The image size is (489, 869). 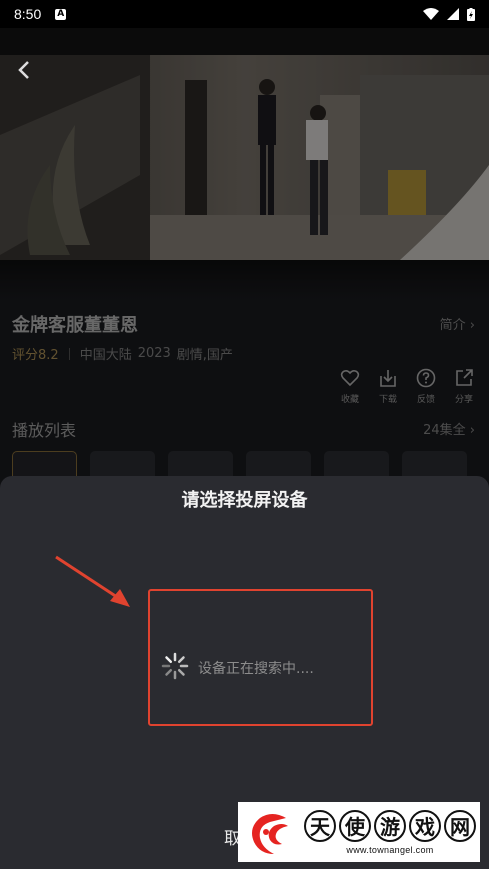 I want to click on site-watermark: 天 使 游 戏 网 www.townangel.com, so click(x=359, y=832).